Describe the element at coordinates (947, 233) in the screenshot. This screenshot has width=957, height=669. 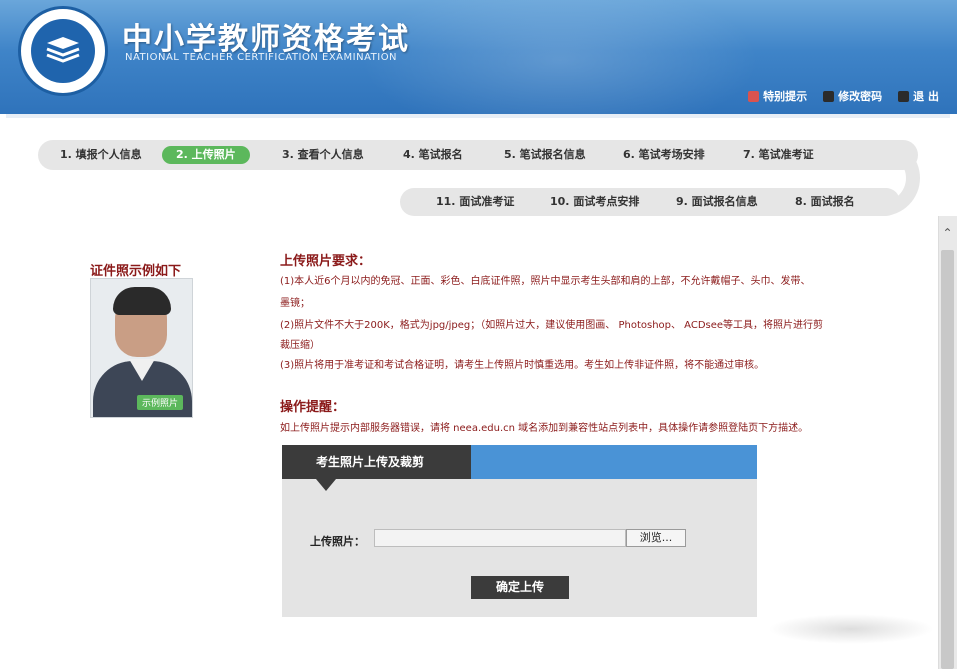
I see `chevron-up-icon: ⌃` at that location.